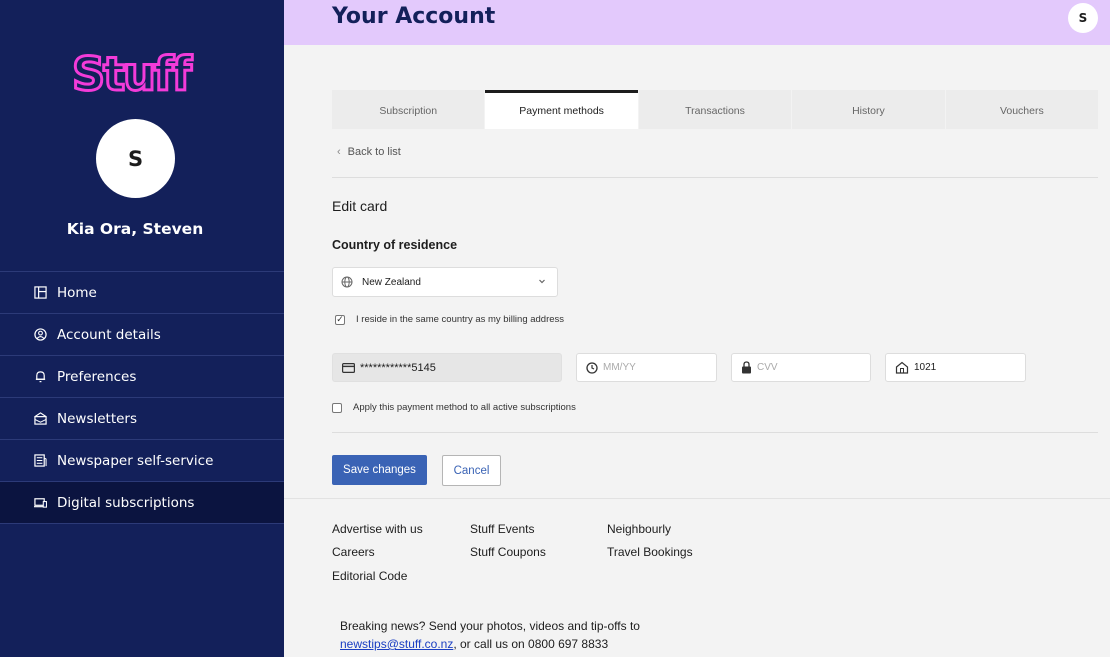 This screenshot has width=1110, height=657. Describe the element at coordinates (142, 377) in the screenshot. I see `sidebar-item-preferences: Preferences` at that location.